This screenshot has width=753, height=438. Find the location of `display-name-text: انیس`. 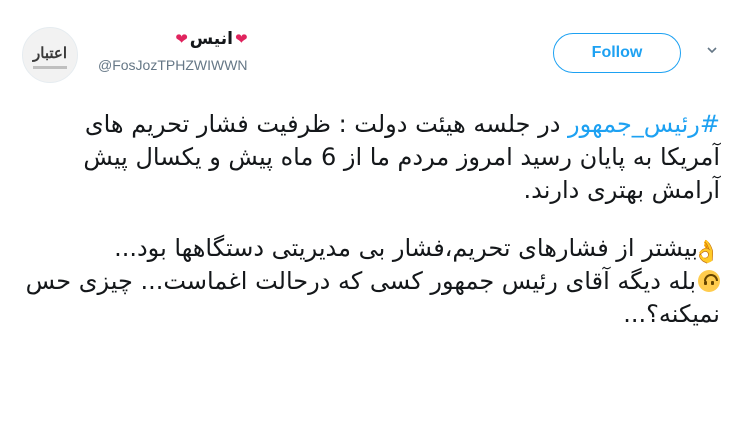

display-name-text: انیس is located at coordinates (211, 39).